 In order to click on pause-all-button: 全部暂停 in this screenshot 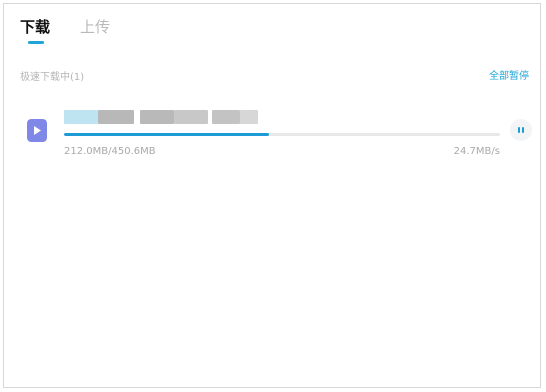, I will do `click(509, 77)`.